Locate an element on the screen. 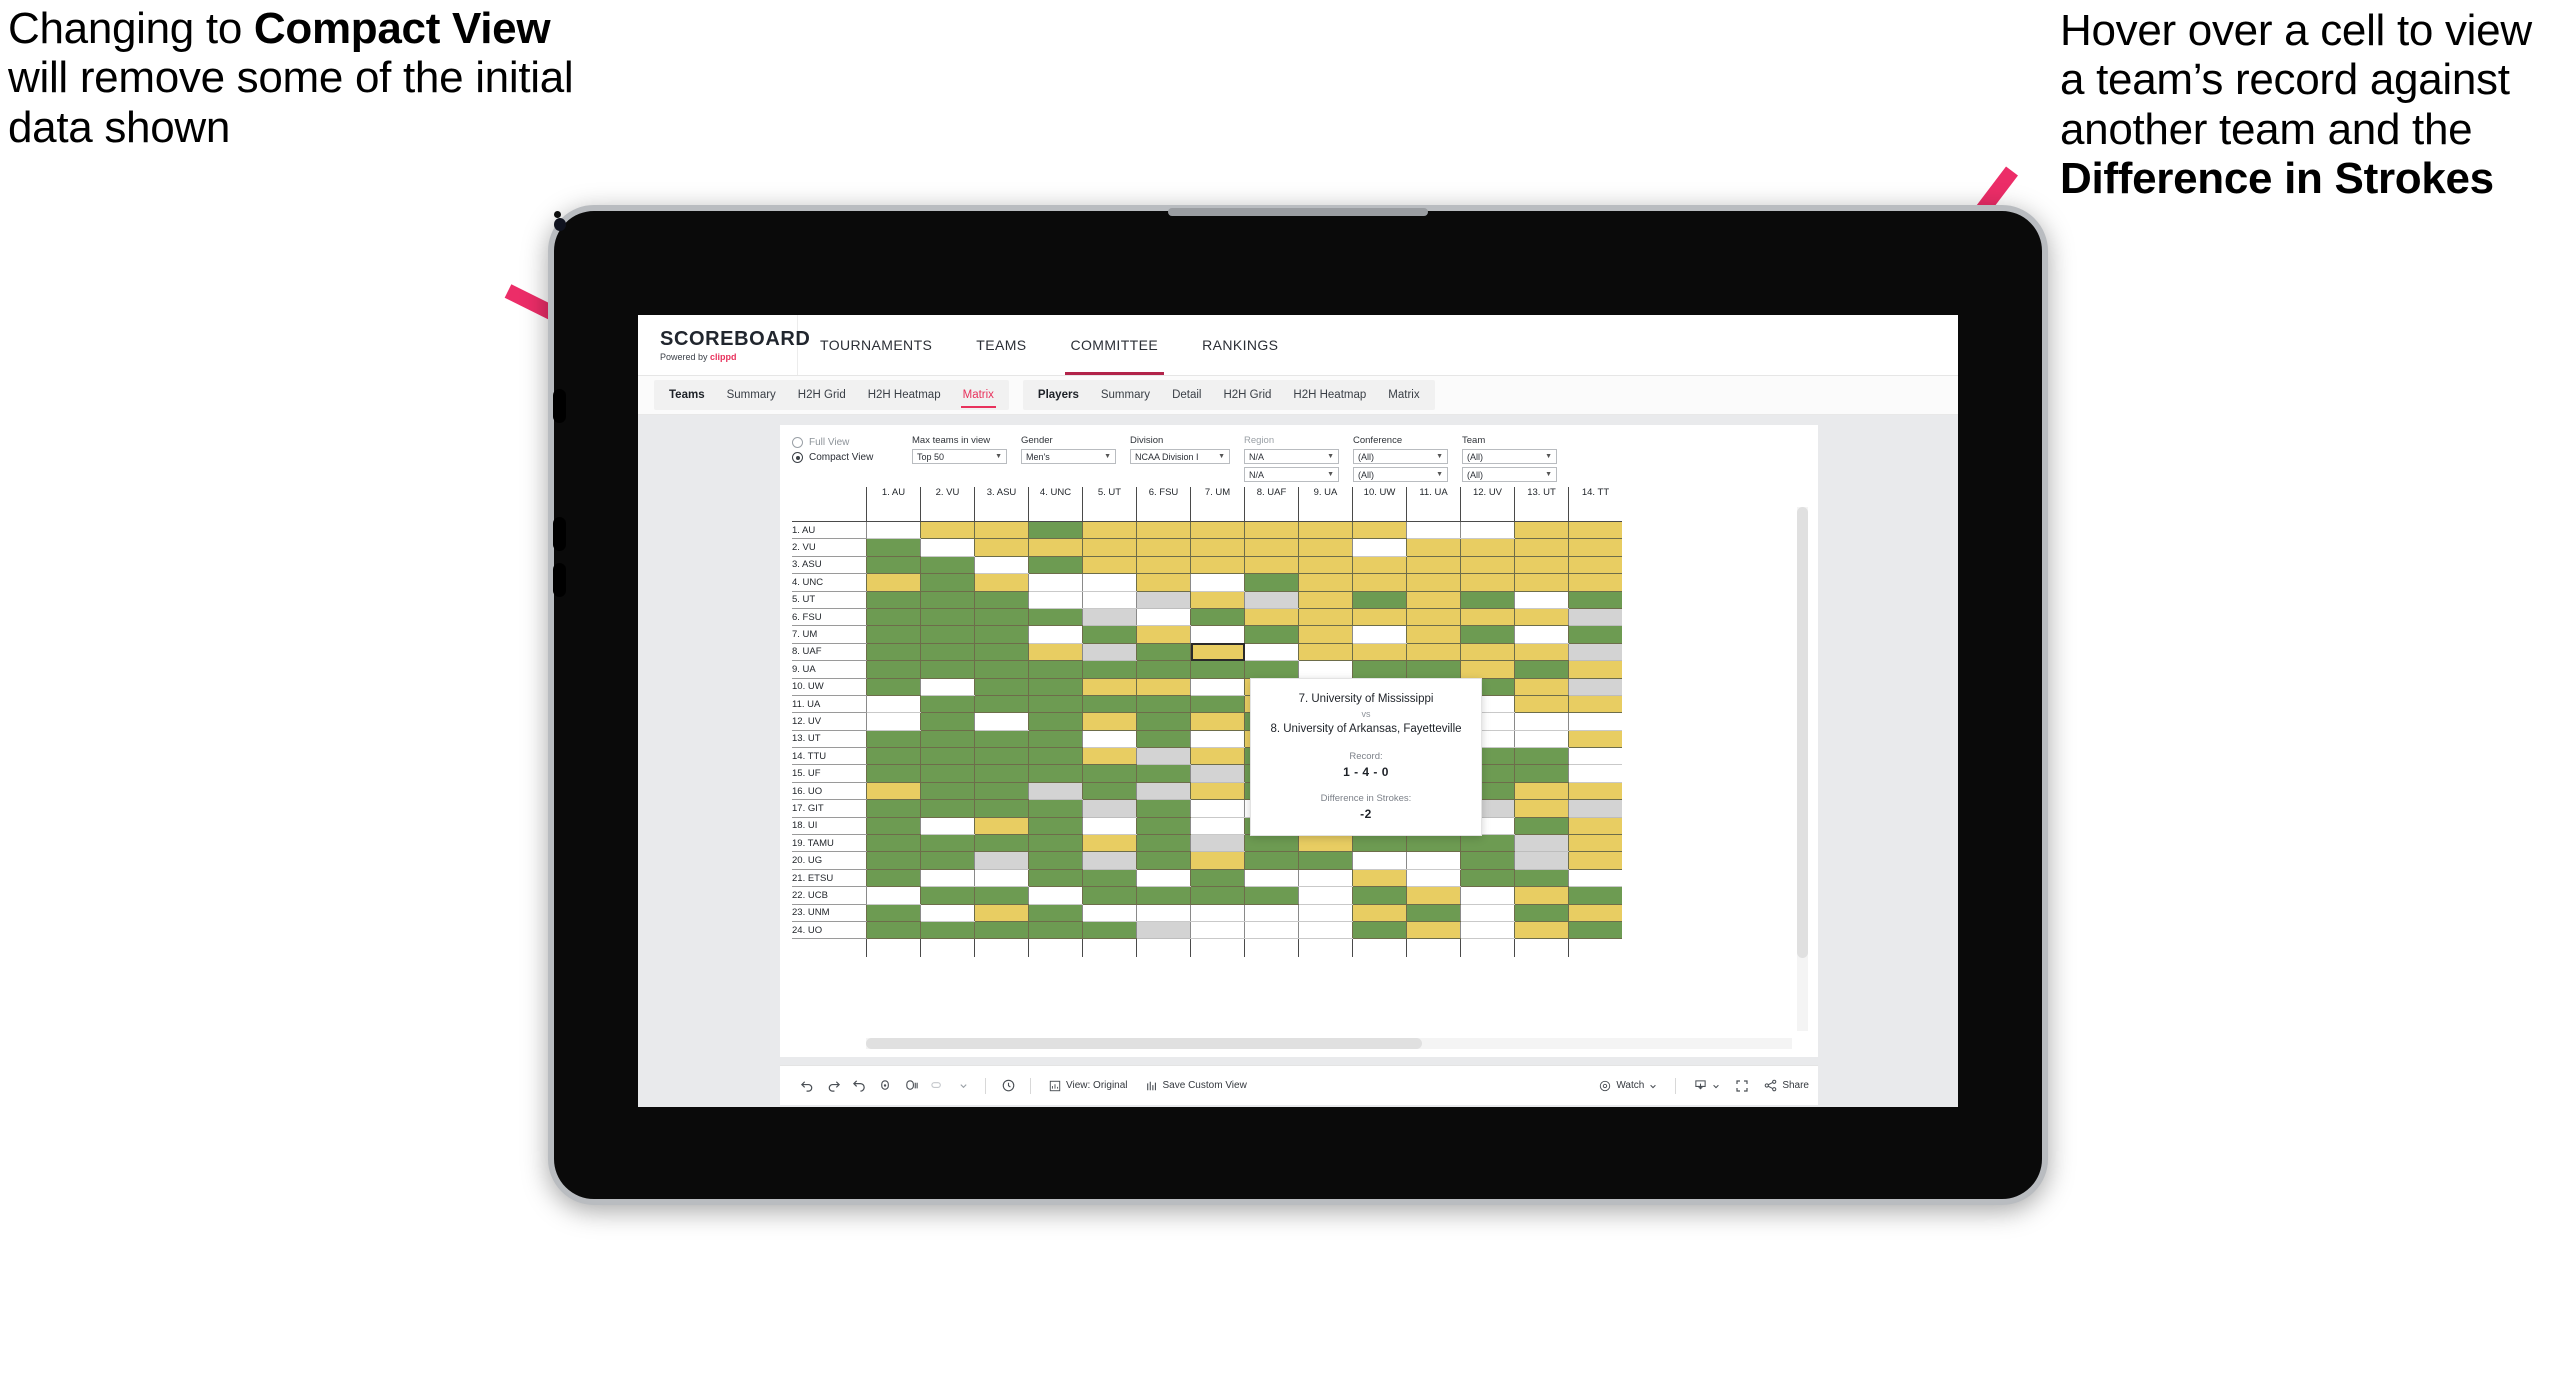 The image size is (2565, 1380). subnav-teams-matrix: Matrix is located at coordinates (978, 395).